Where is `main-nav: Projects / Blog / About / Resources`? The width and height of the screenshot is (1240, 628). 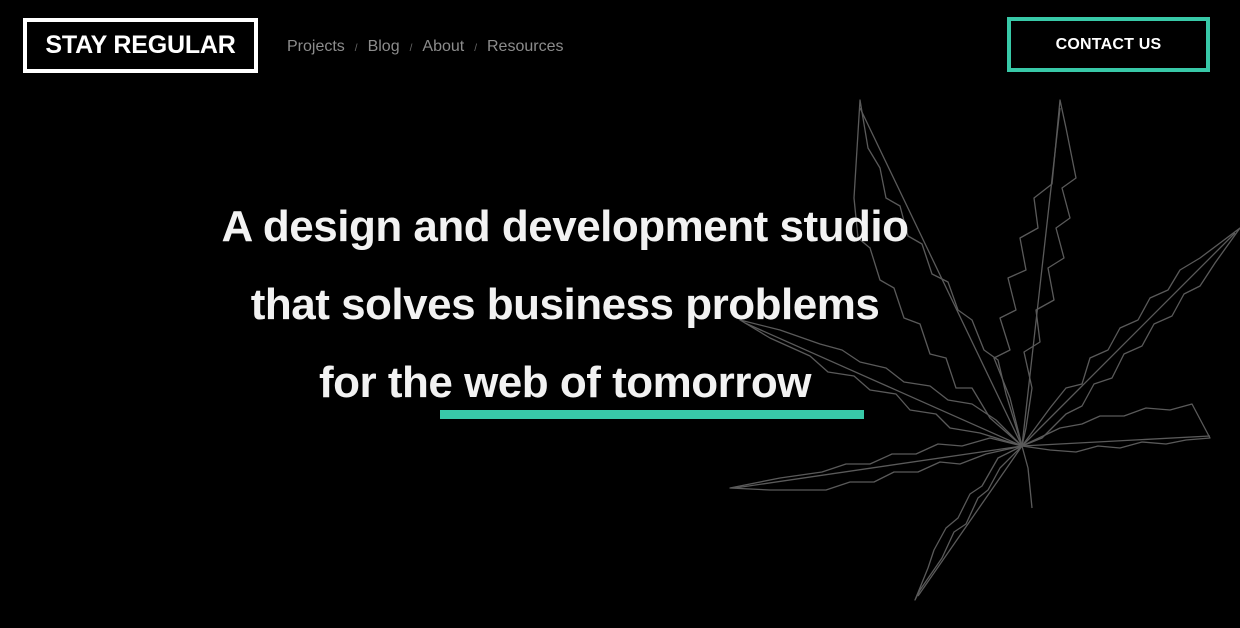 main-nav: Projects / Blog / About / Resources is located at coordinates (425, 47).